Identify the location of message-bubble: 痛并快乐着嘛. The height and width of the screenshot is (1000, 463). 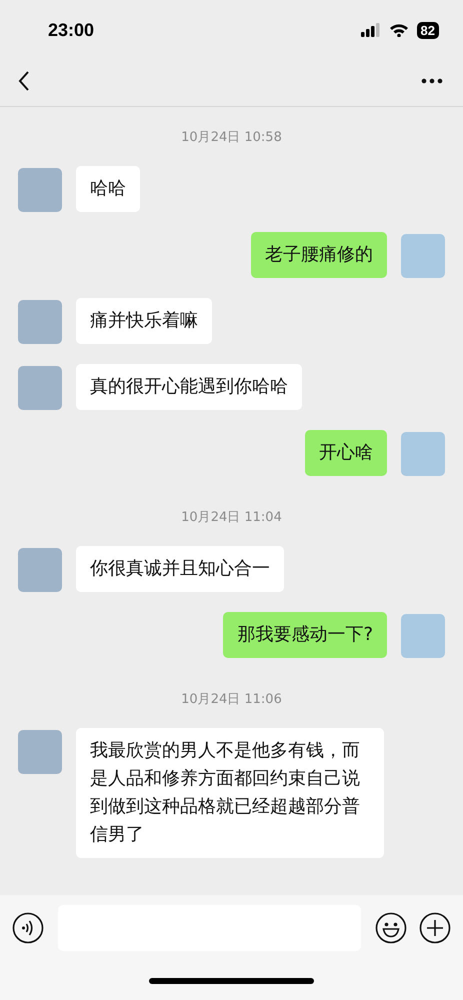
(144, 321).